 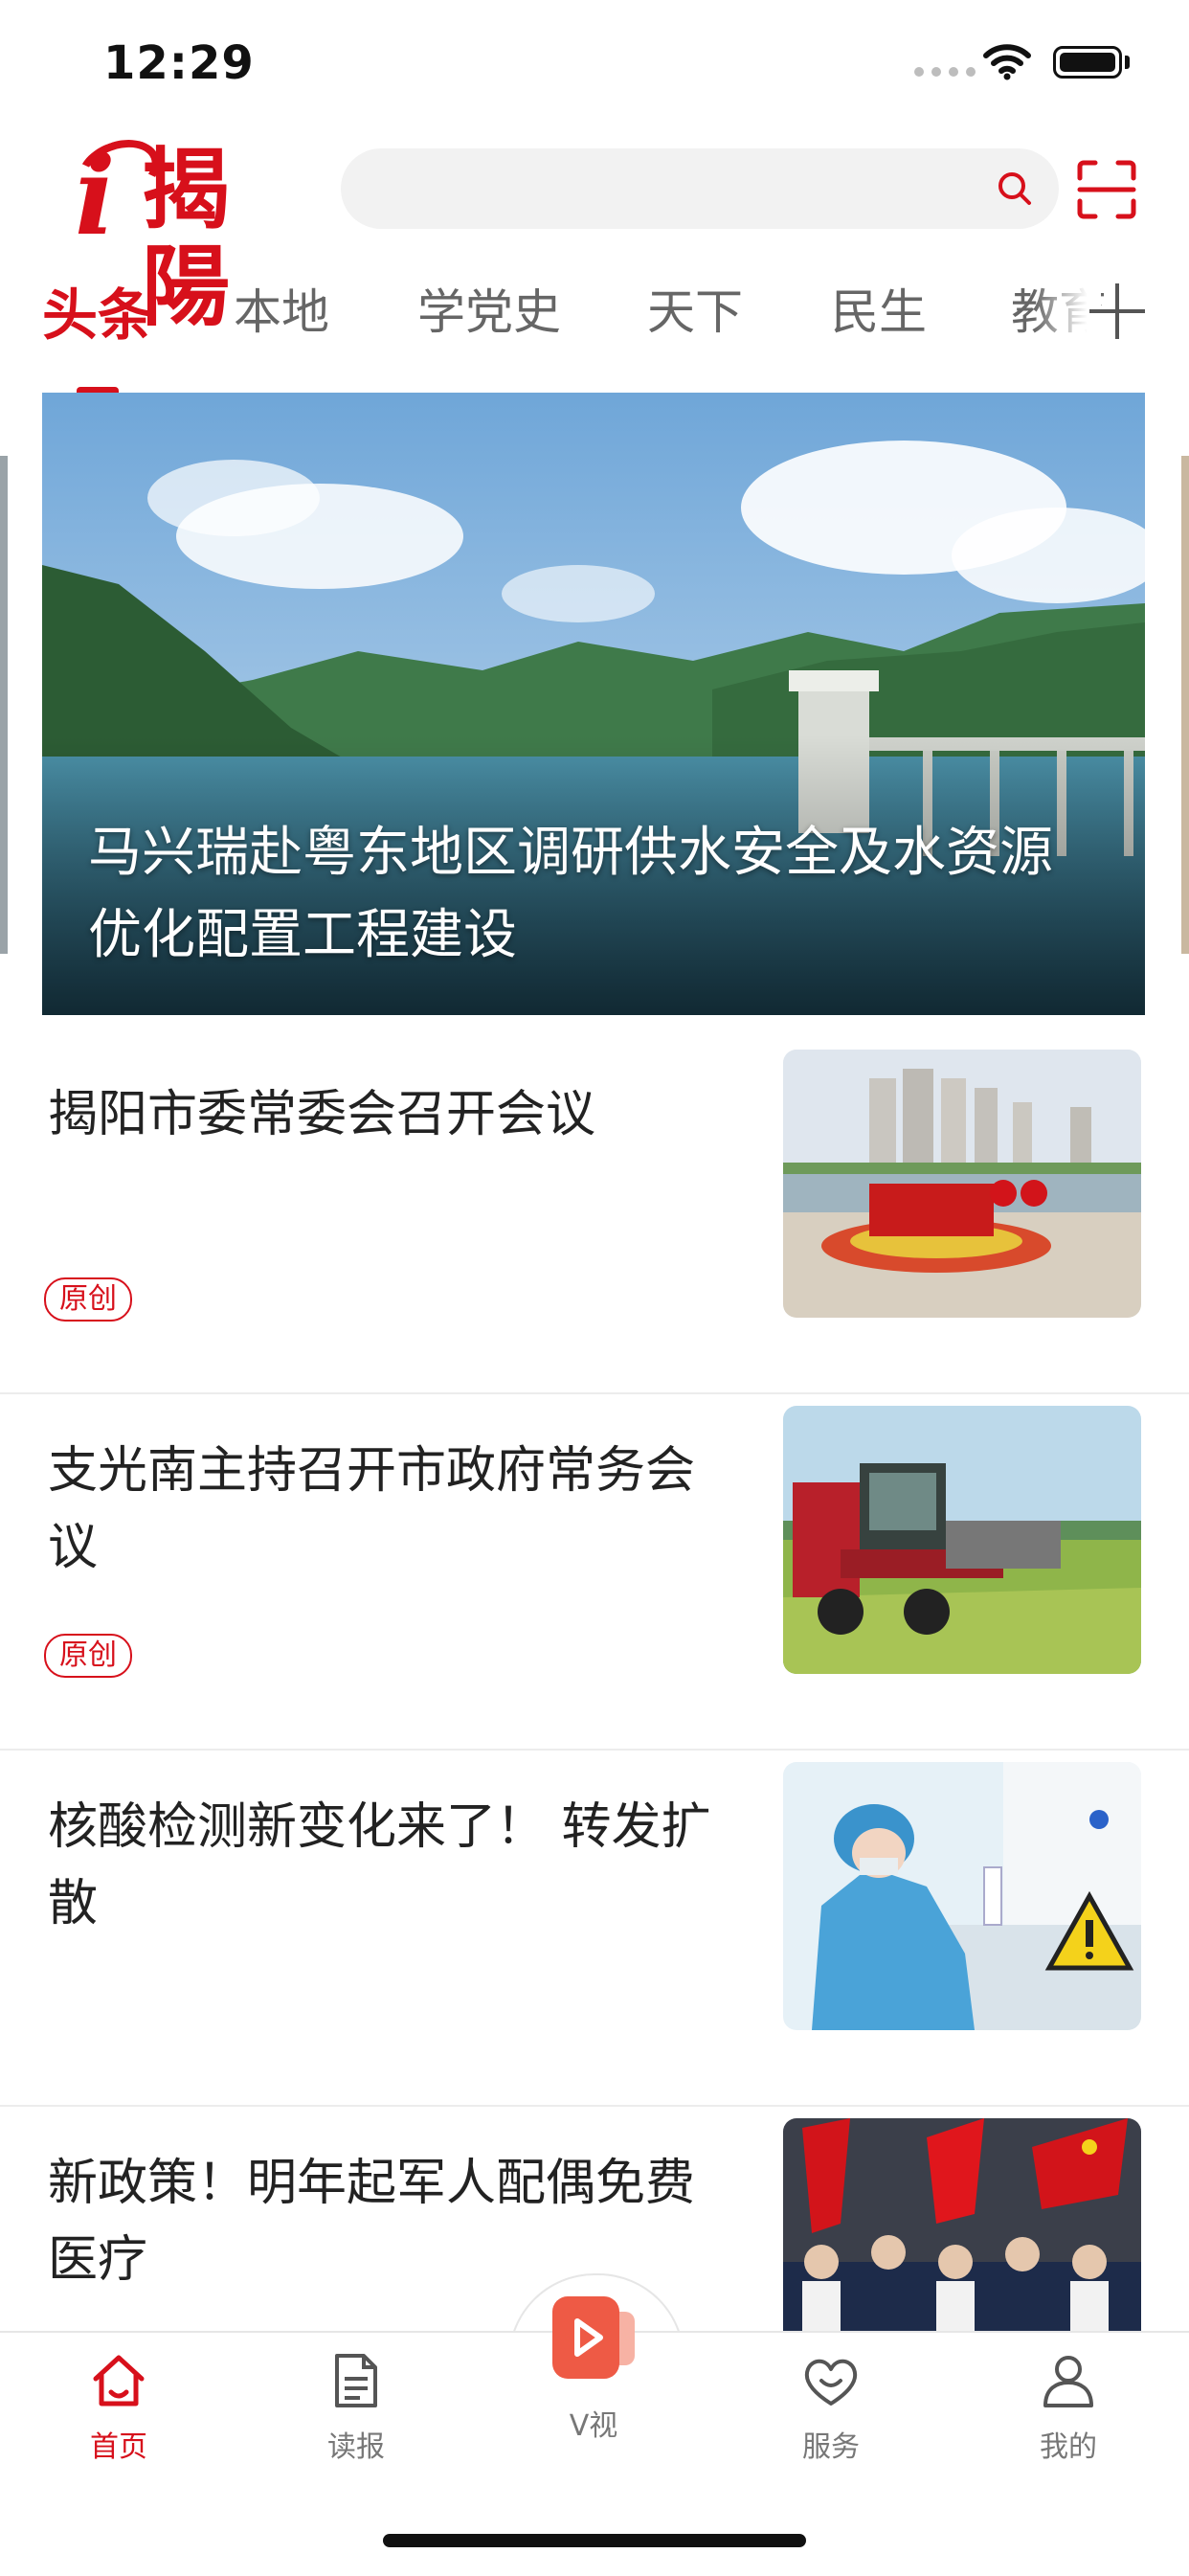 What do you see at coordinates (570, 894) in the screenshot?
I see `banner-title: 马兴瑞赴粤东地区调研供水安全及水资源优化配置工程建设` at bounding box center [570, 894].